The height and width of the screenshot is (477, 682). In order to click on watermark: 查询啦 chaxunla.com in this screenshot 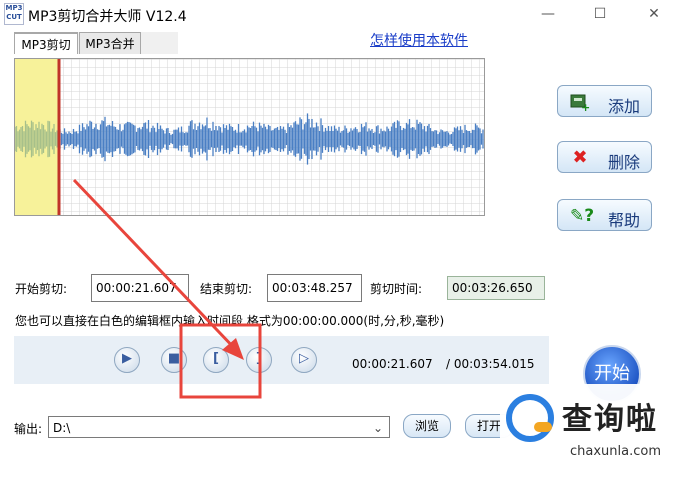, I will do `click(591, 430)`.